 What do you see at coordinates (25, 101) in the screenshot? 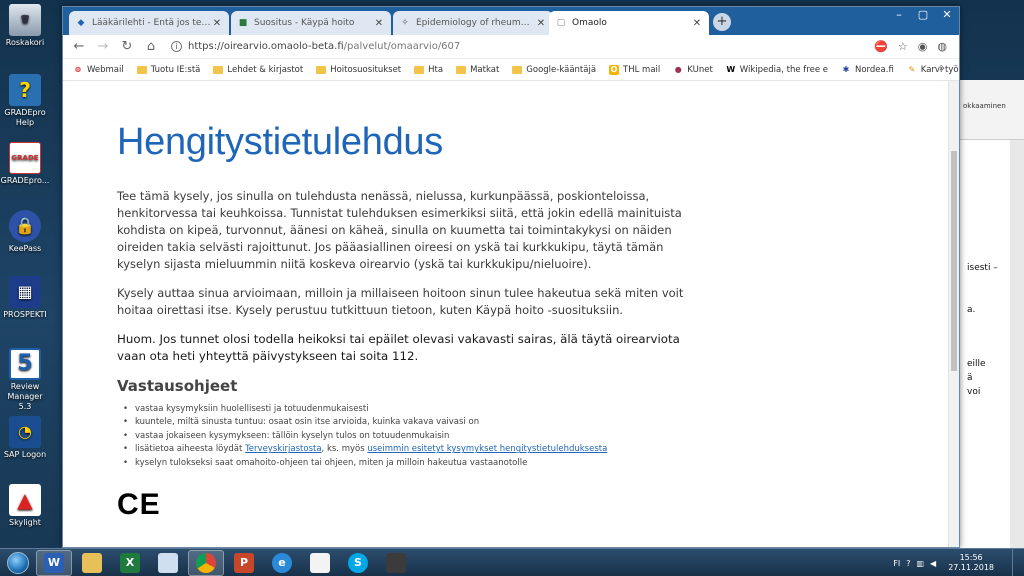
I see `desktop-icon-gradepro-help: ? GRADEpro Help` at bounding box center [25, 101].